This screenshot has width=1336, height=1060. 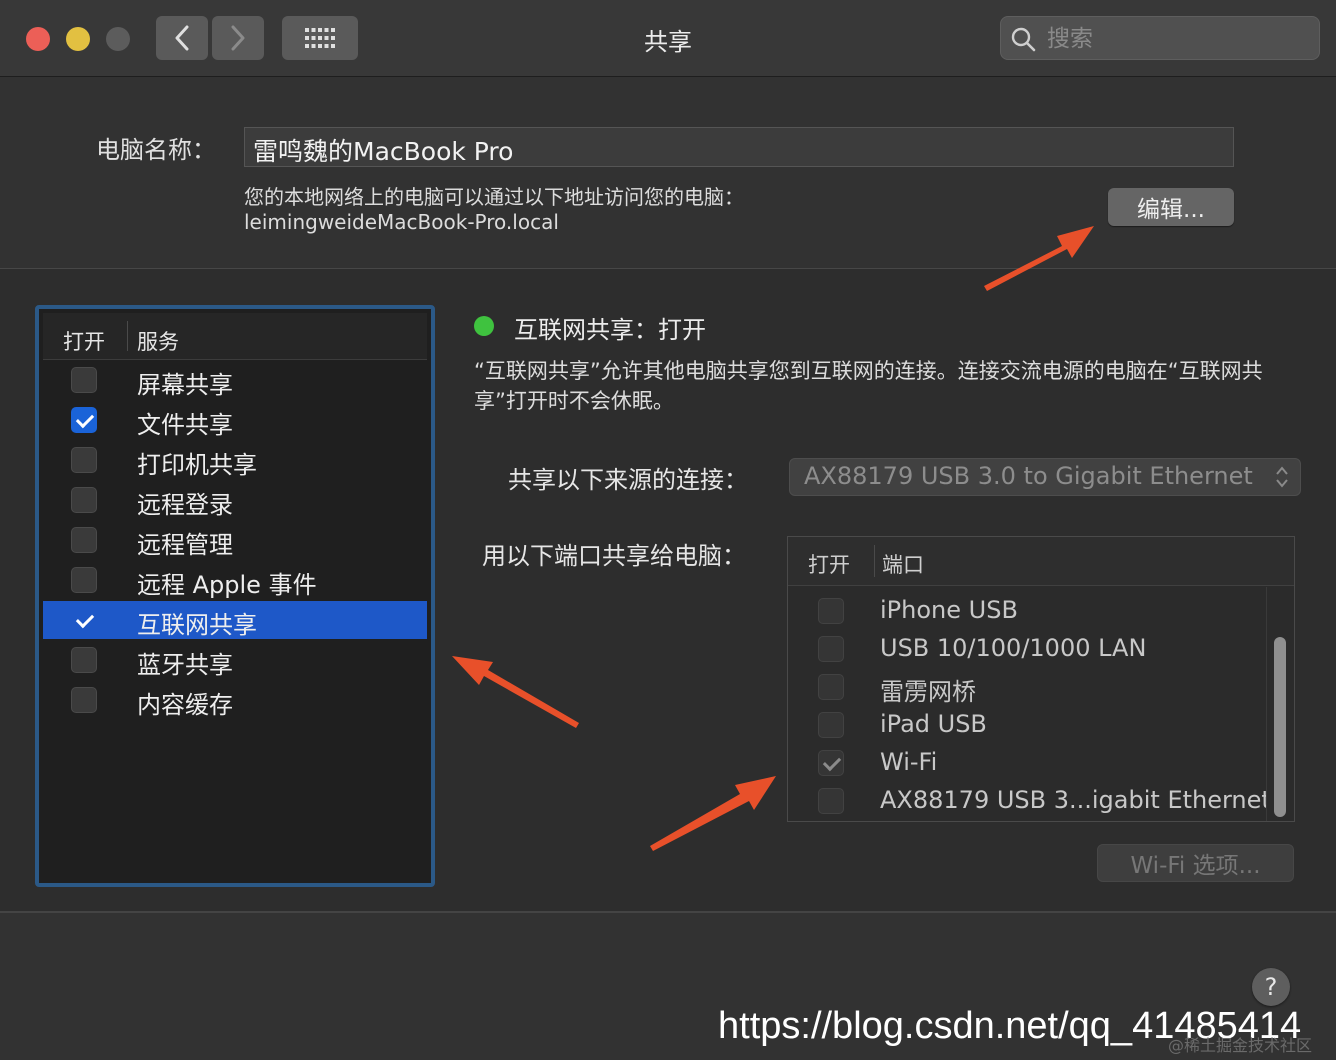 I want to click on search-icon, so click(x=1023, y=39).